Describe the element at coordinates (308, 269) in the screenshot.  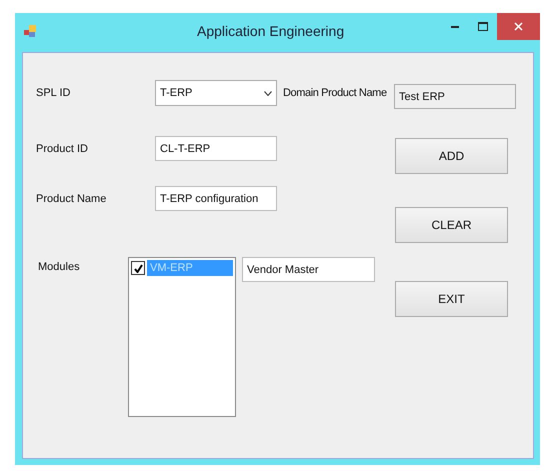
I see `module-description-field: Vendor Master` at that location.